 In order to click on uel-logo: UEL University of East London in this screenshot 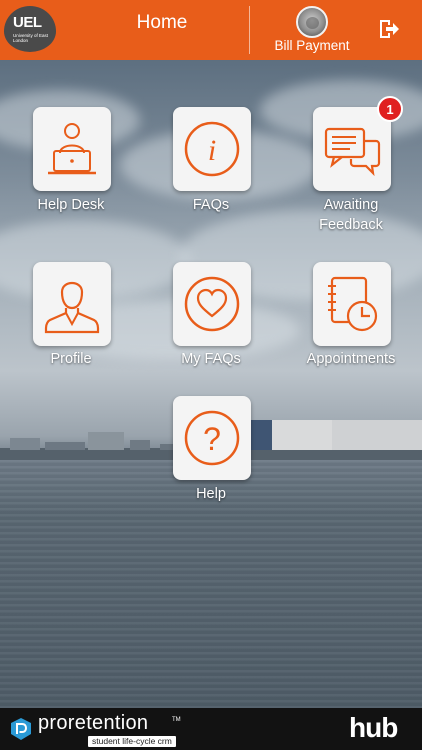, I will do `click(30, 29)`.